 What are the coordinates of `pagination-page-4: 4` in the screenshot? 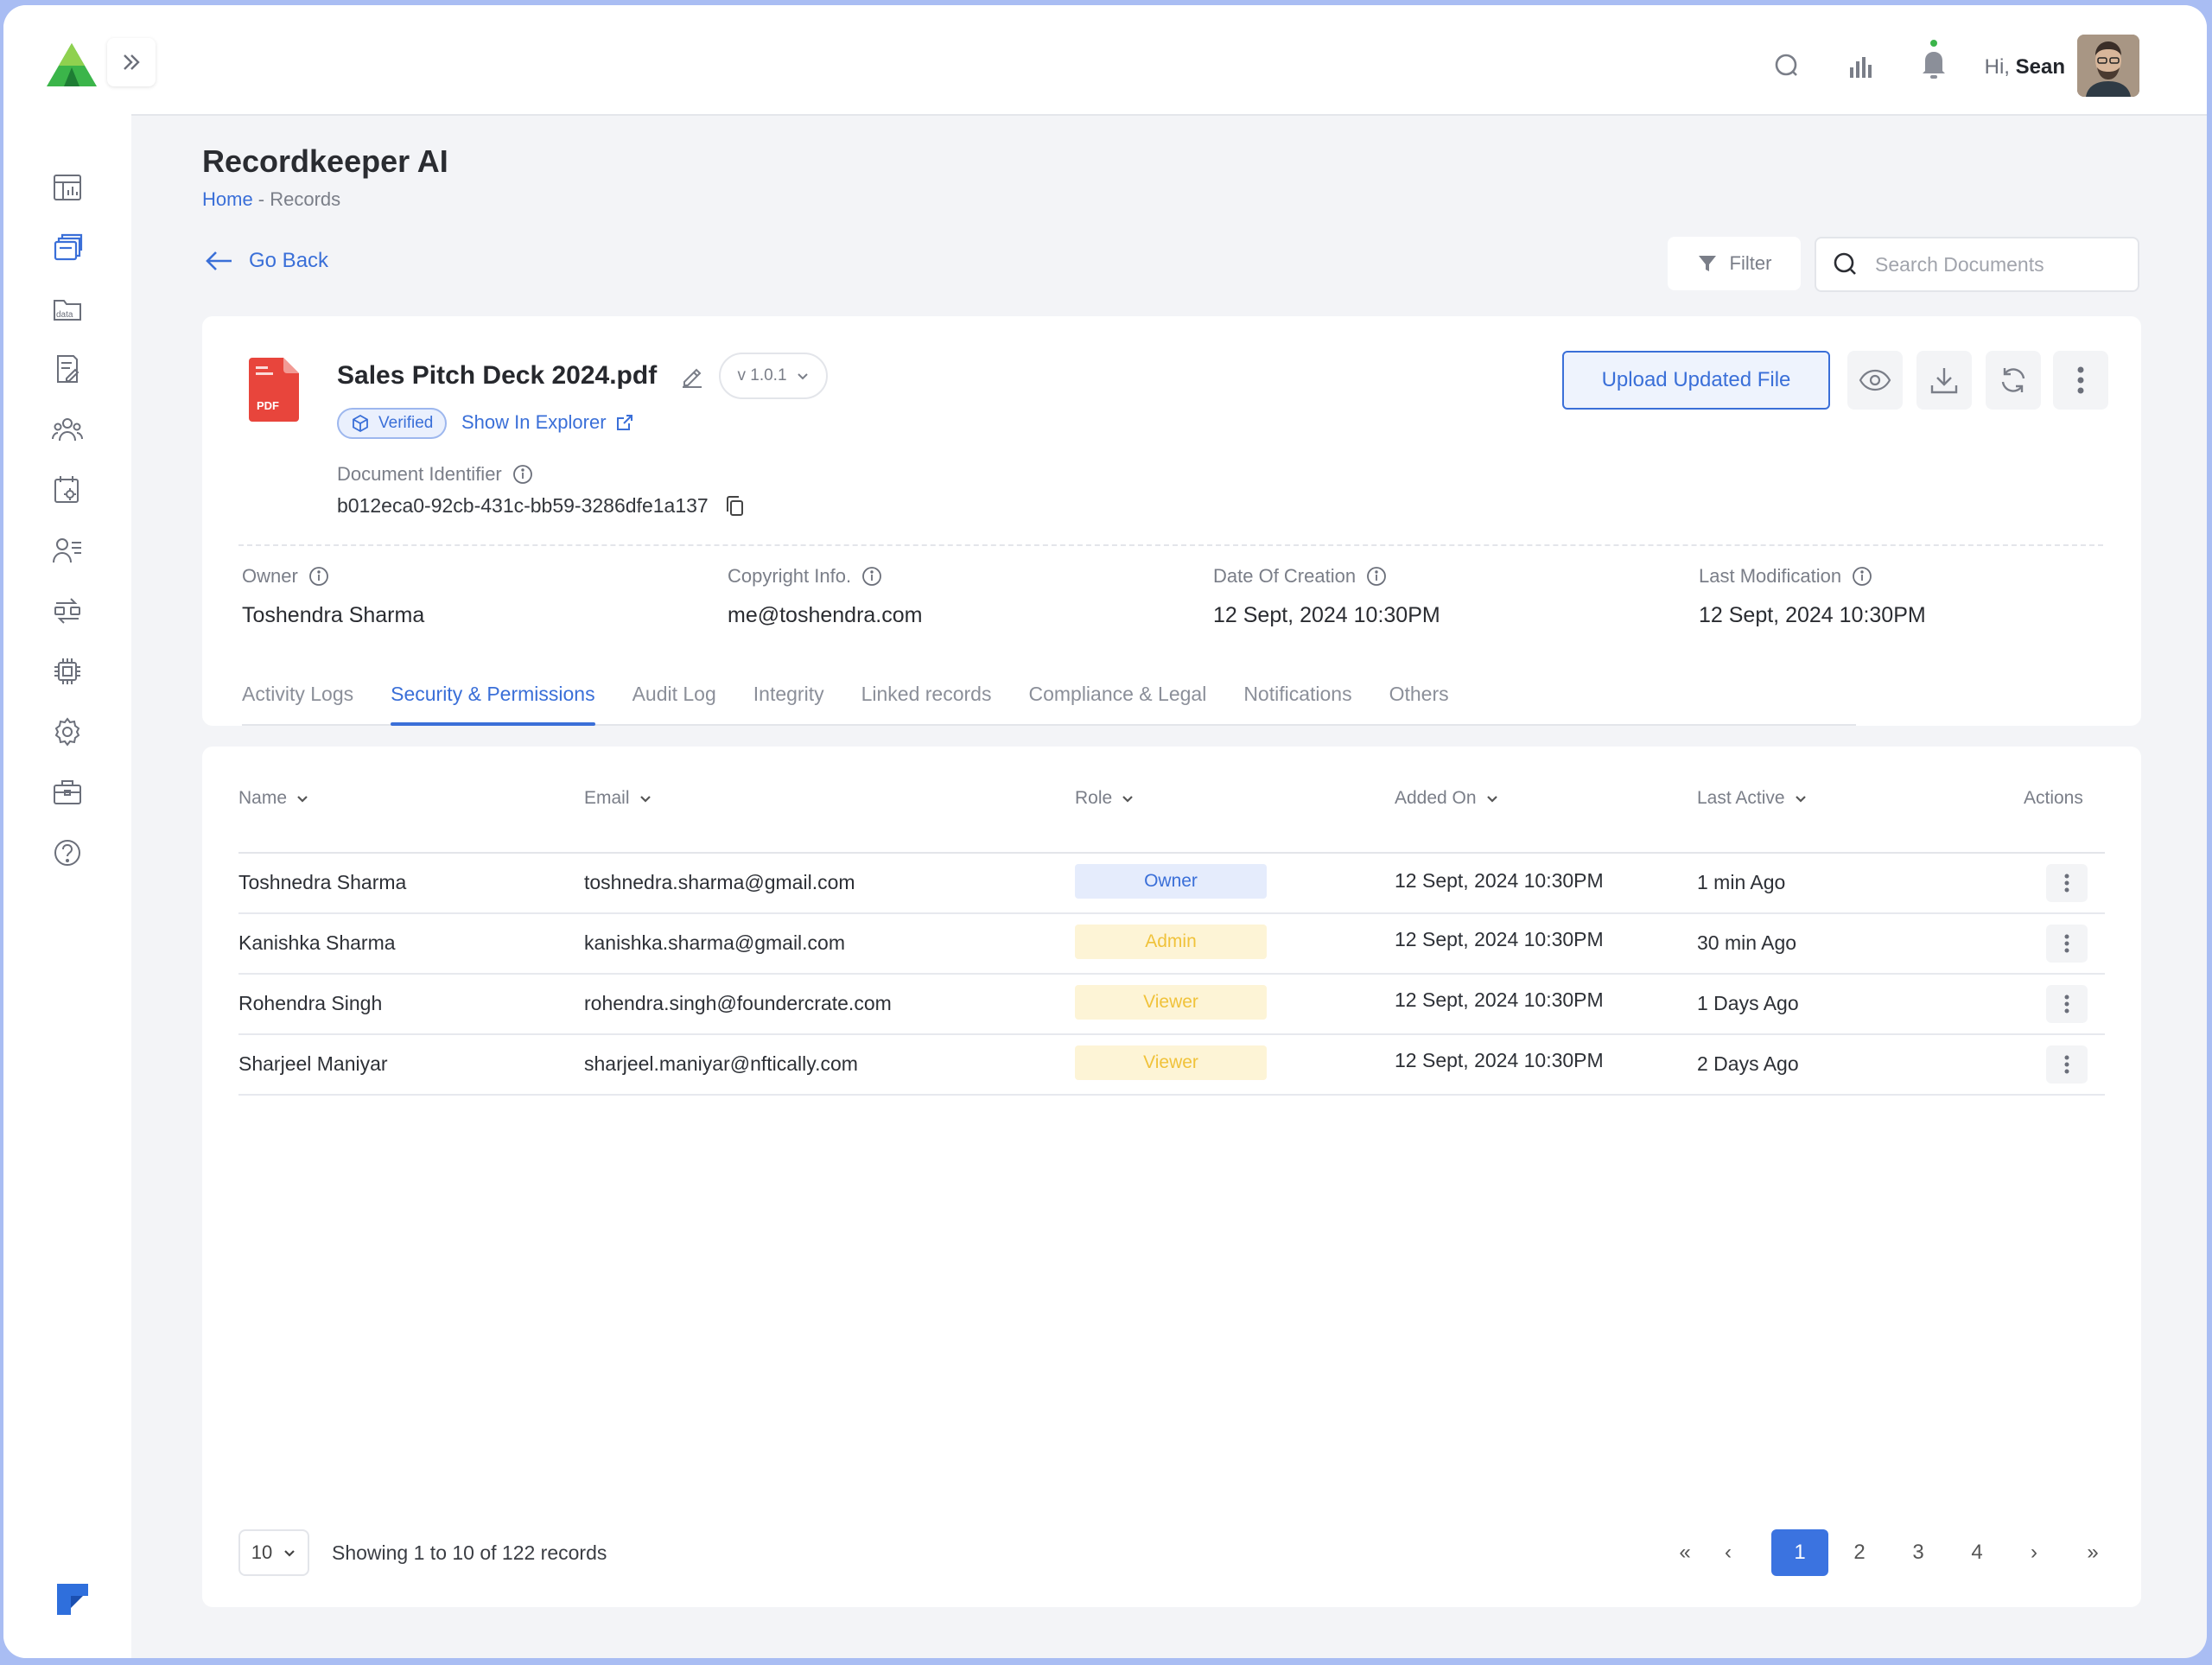 It's located at (1977, 1553).